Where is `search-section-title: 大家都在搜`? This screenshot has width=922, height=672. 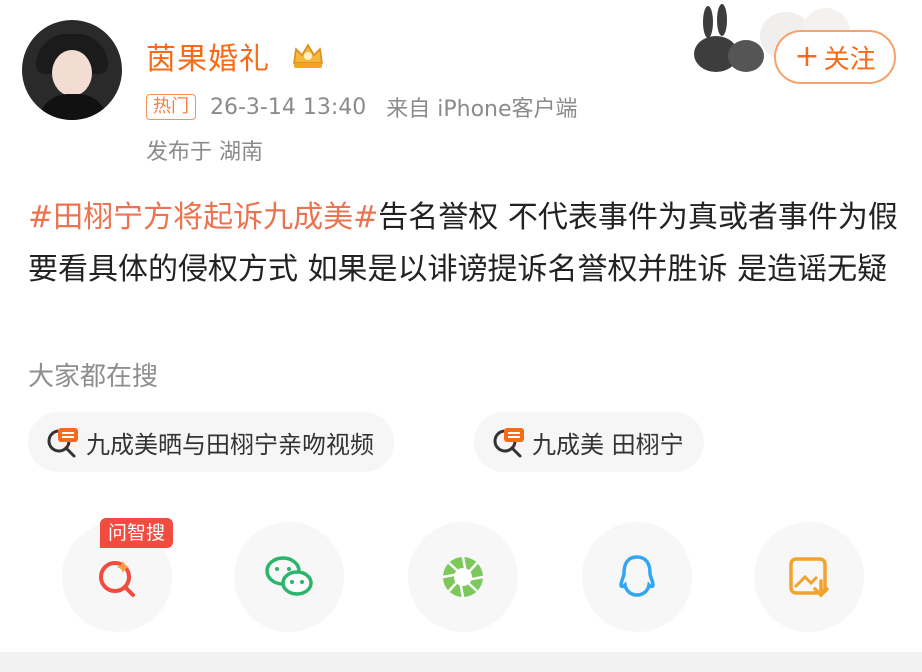 search-section-title: 大家都在搜 is located at coordinates (93, 377).